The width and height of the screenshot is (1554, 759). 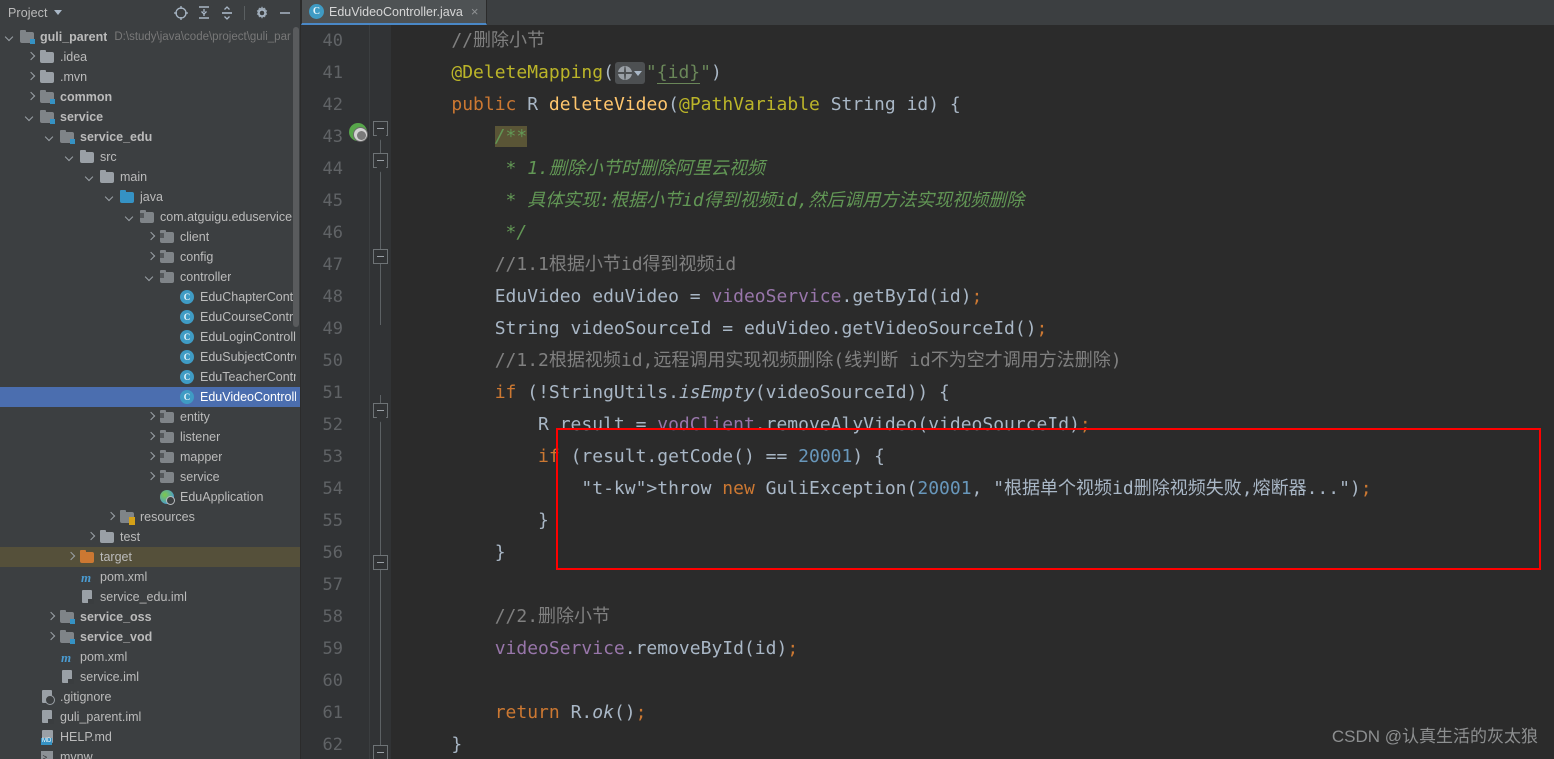 I want to click on tree-item-mvn: .mvn, so click(x=150, y=77).